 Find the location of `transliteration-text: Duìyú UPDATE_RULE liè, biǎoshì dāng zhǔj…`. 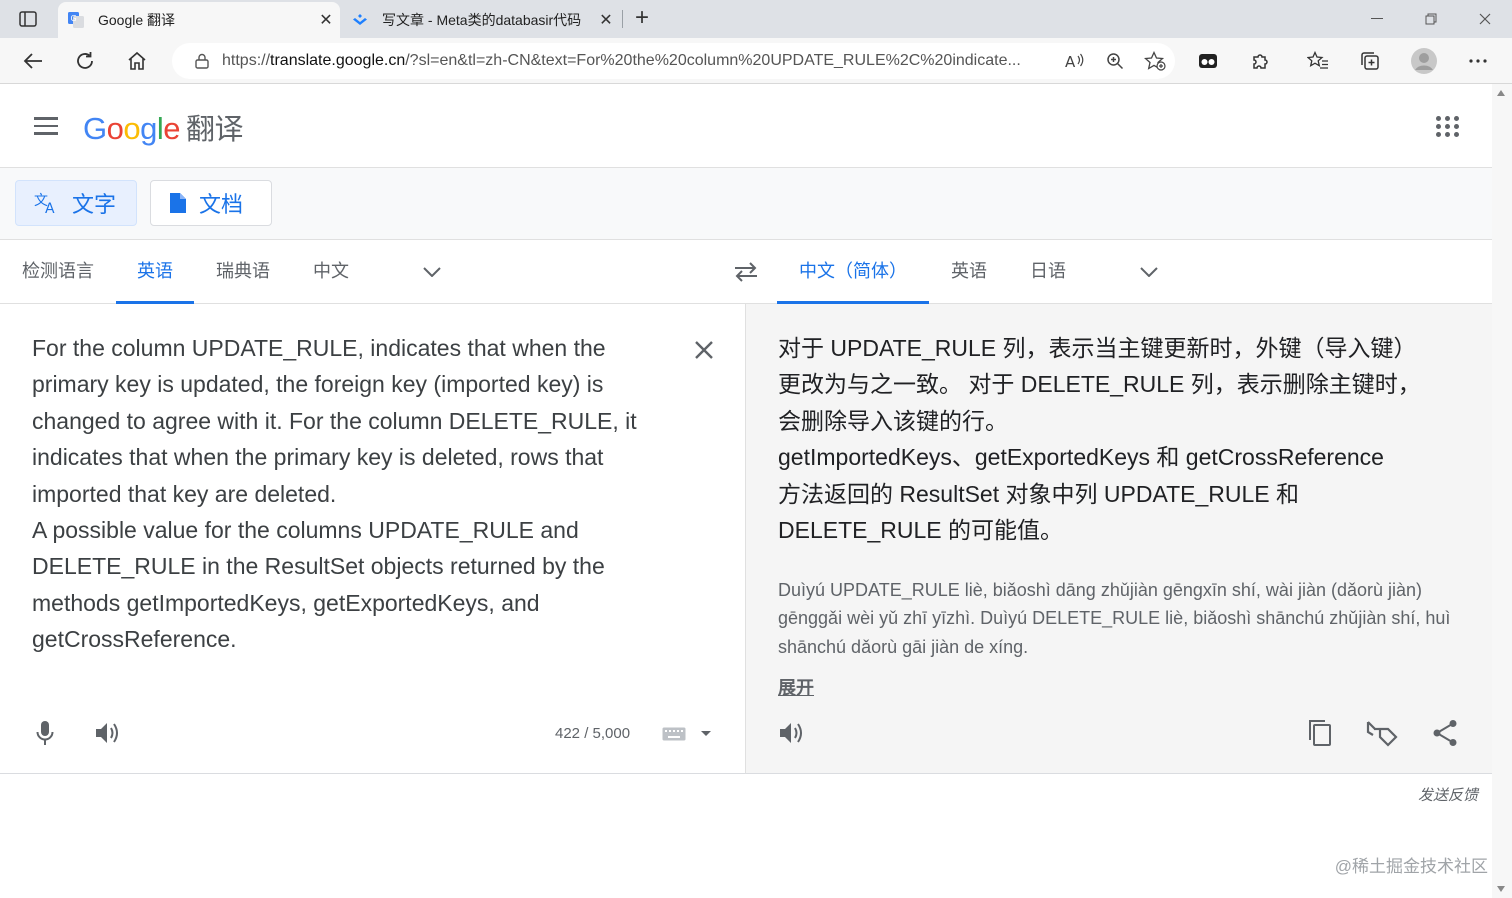

transliteration-text: Duìyú UPDATE_RULE liè, biǎoshì dāng zhǔj… is located at coordinates (1114, 618).